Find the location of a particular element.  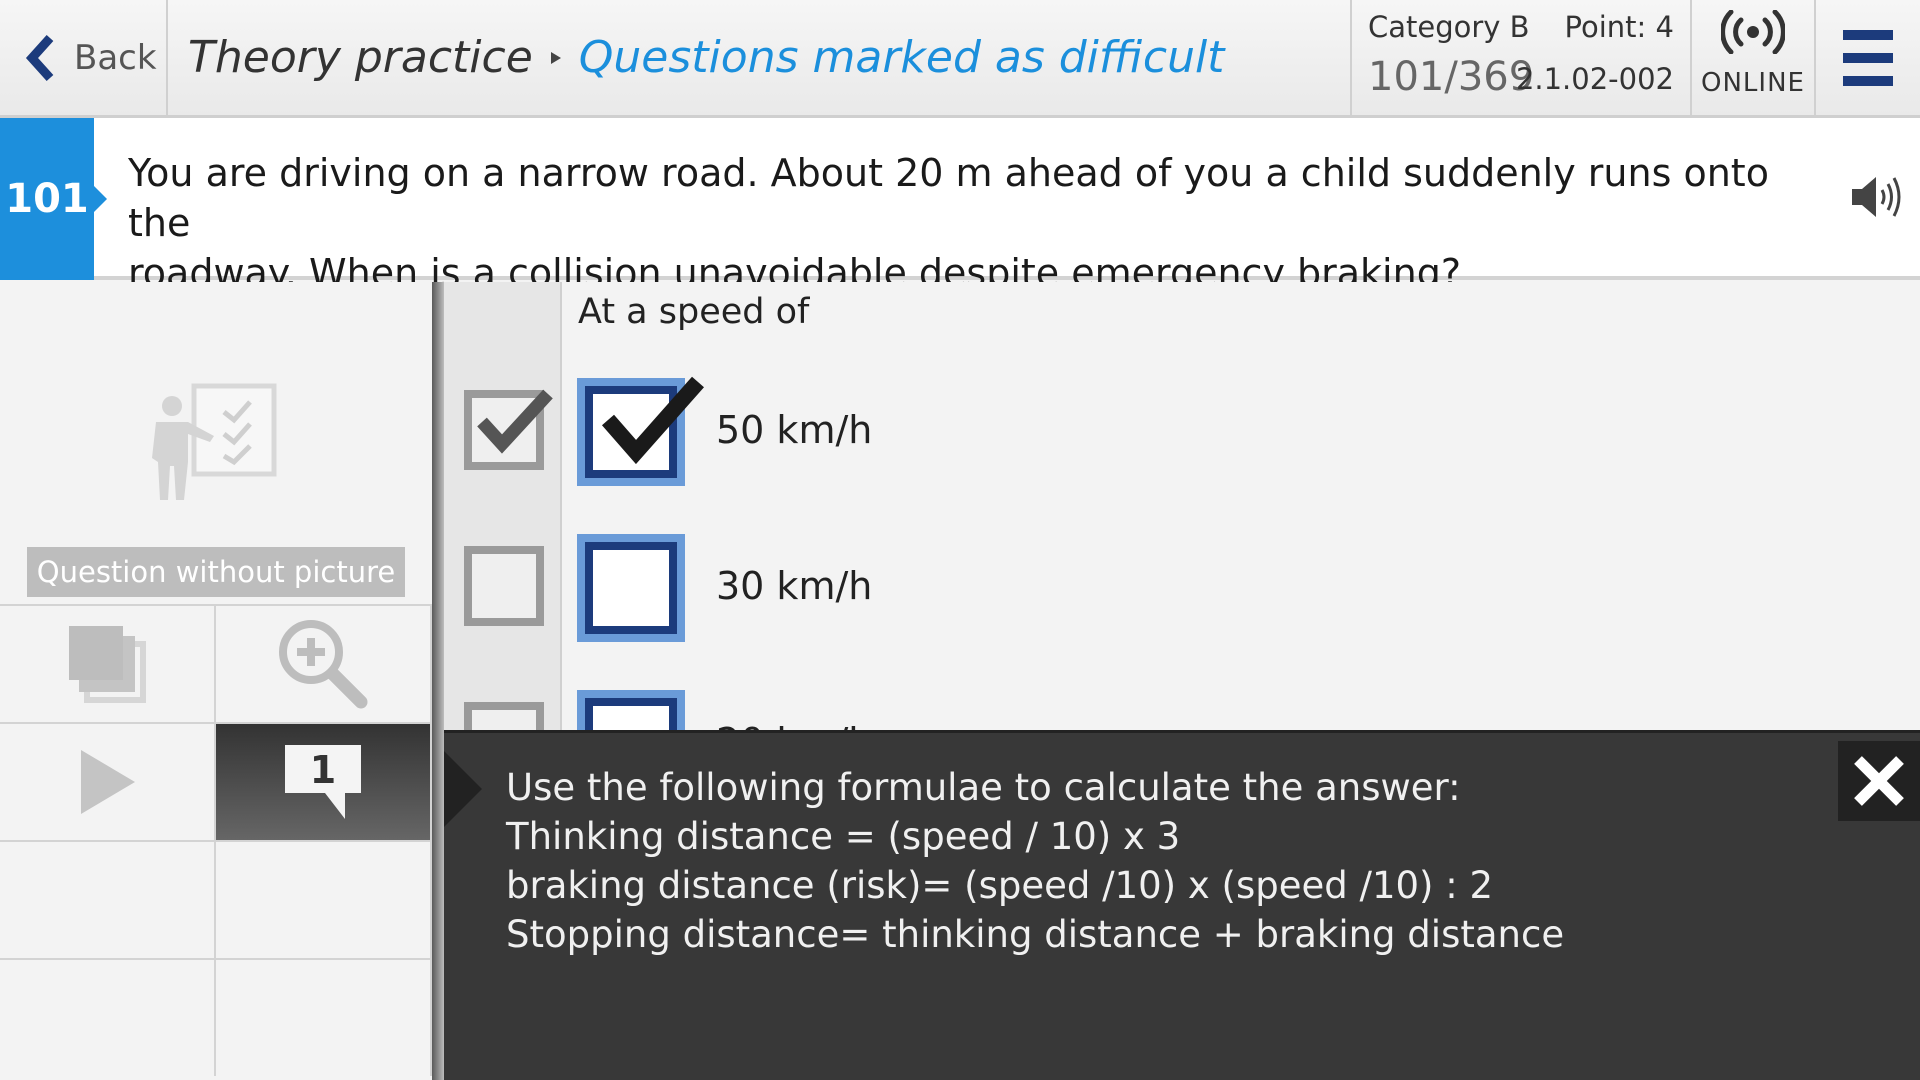

question-meta: Category B Point: 4 101/369 2.1.02-002 is located at coordinates (1521, 57).